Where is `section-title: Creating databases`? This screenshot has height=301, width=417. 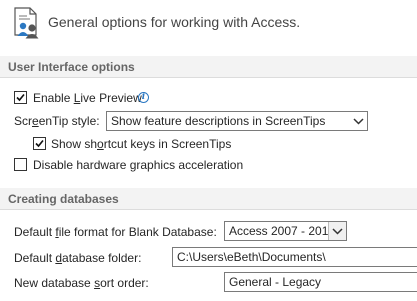 section-title: Creating databases is located at coordinates (63, 199).